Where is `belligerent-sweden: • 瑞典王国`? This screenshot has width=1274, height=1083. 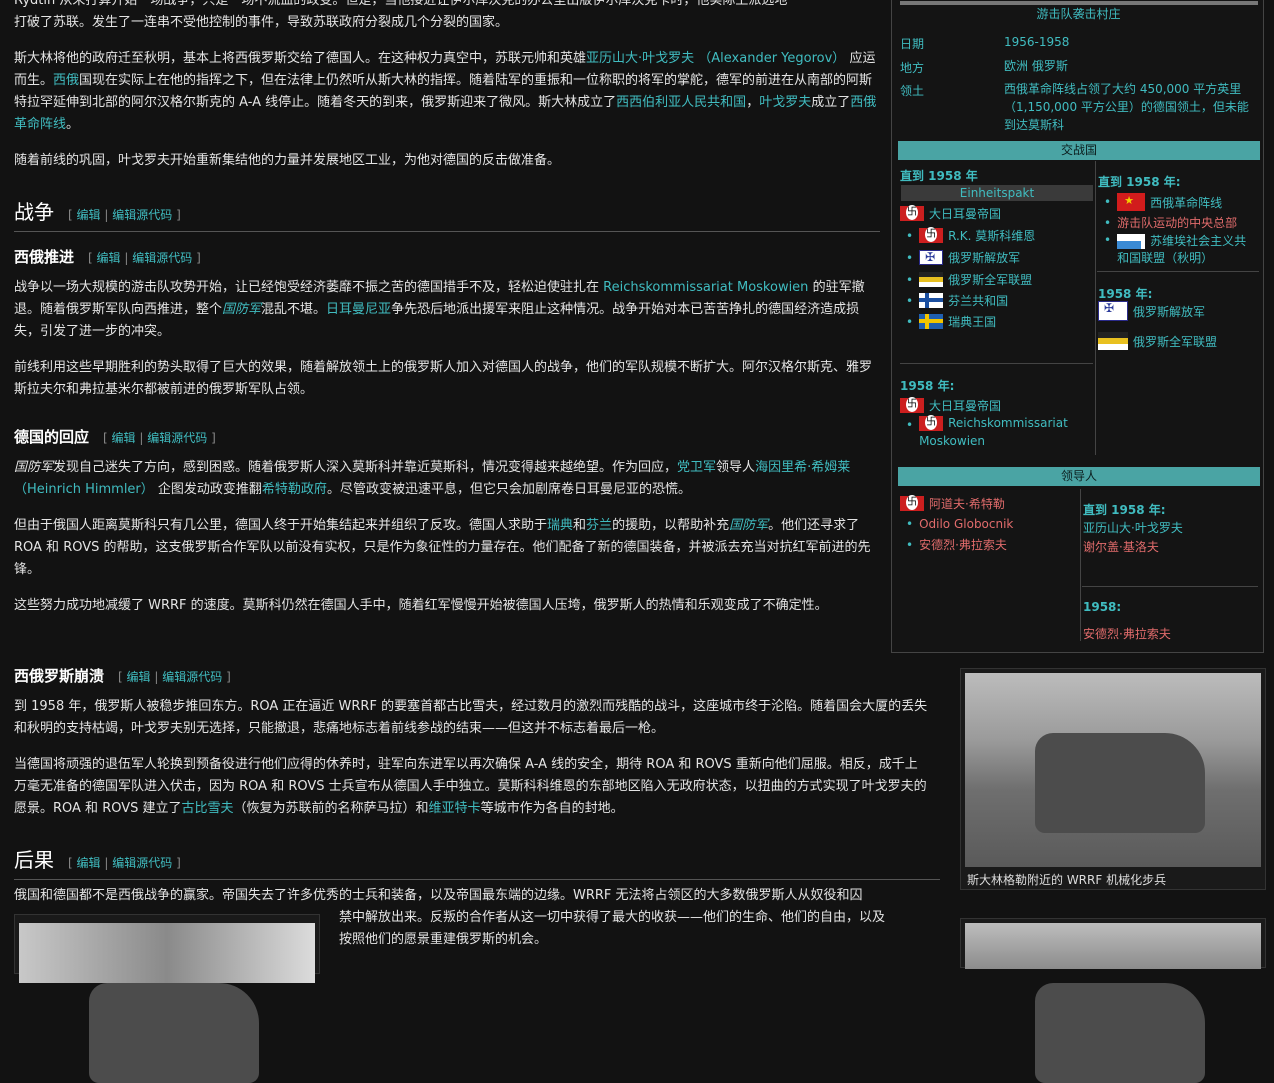 belligerent-sweden: • 瑞典王国 is located at coordinates (951, 321).